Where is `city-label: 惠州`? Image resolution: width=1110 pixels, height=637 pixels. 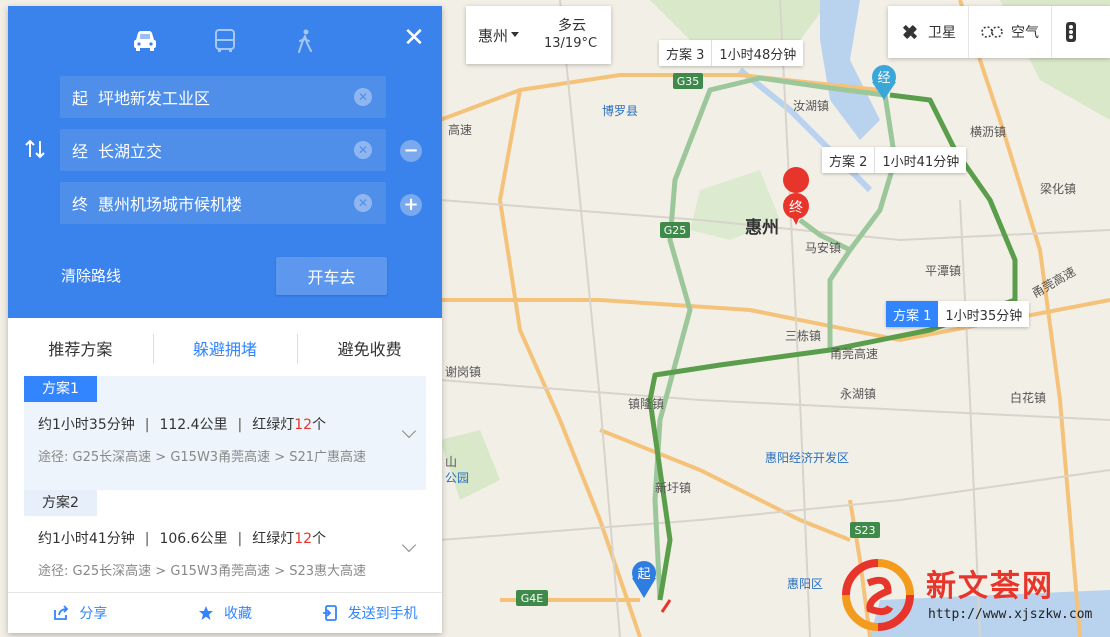 city-label: 惠州 is located at coordinates (762, 227).